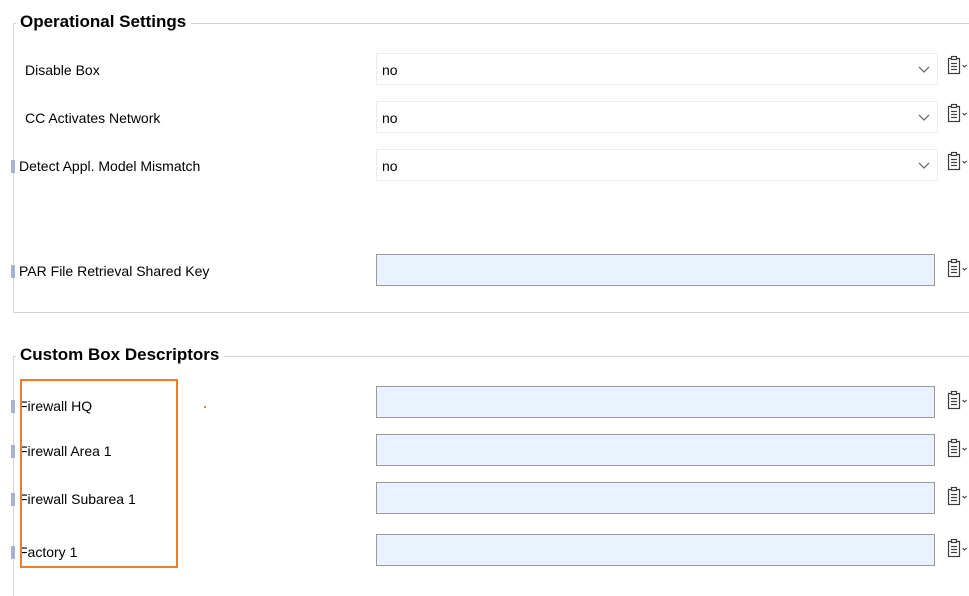  I want to click on firewall-hq-input, so click(655, 402).